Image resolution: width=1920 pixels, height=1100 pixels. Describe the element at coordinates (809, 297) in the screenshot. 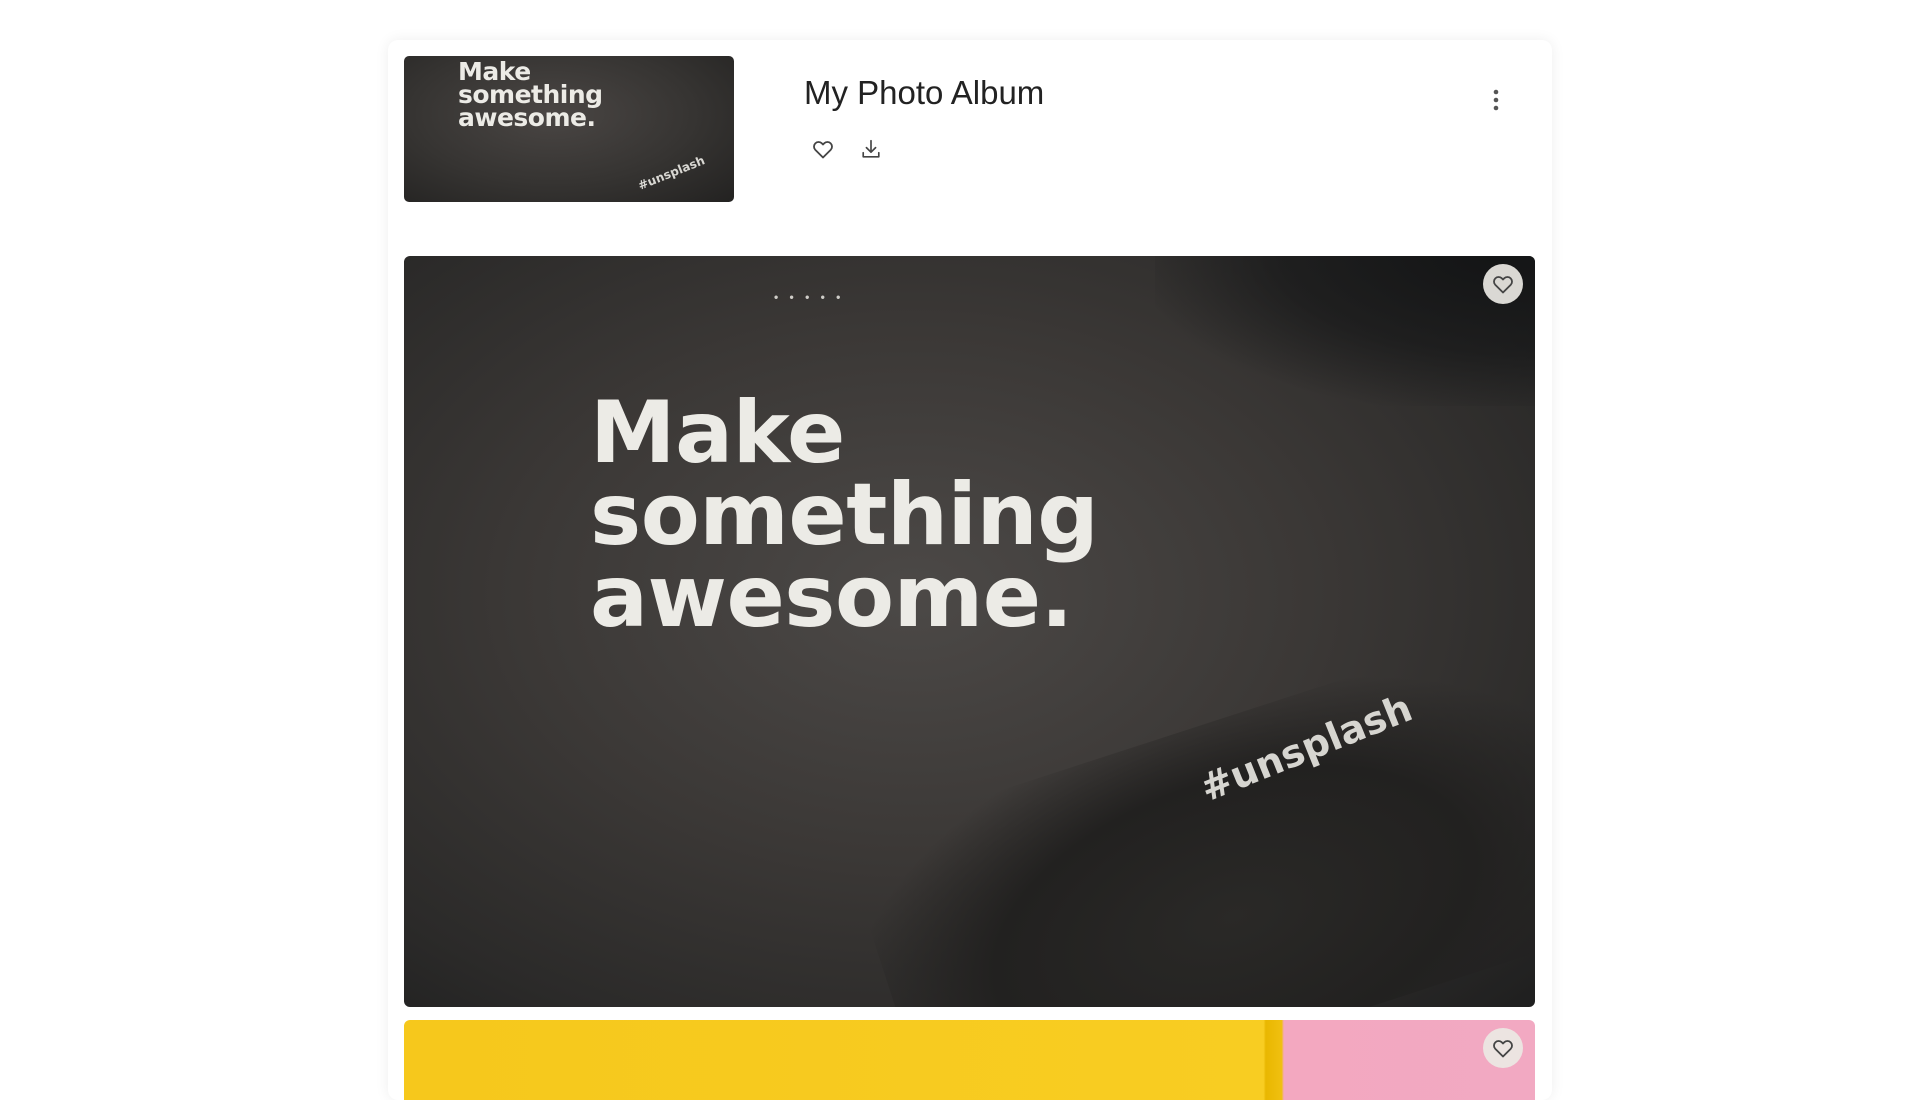

I see `collar-print: • • • • •` at that location.